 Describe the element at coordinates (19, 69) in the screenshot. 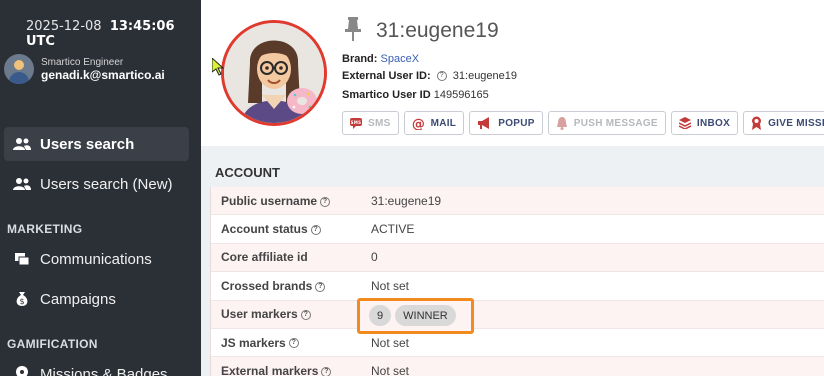

I see `avatar` at that location.